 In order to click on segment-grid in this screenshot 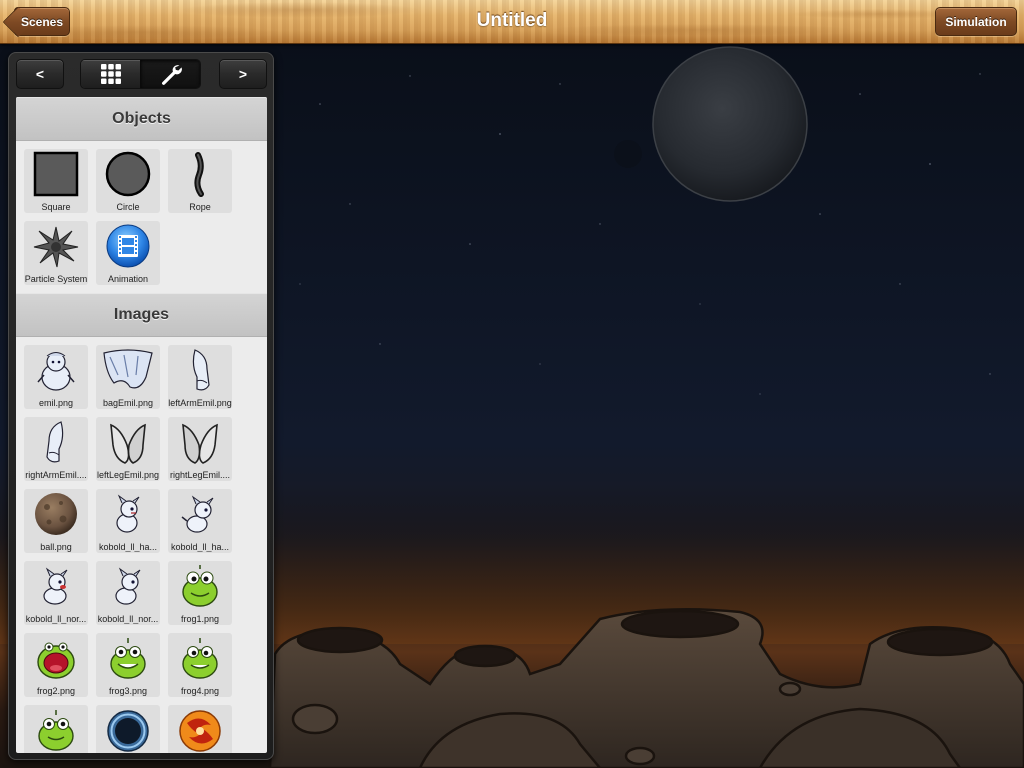, I will do `click(110, 74)`.